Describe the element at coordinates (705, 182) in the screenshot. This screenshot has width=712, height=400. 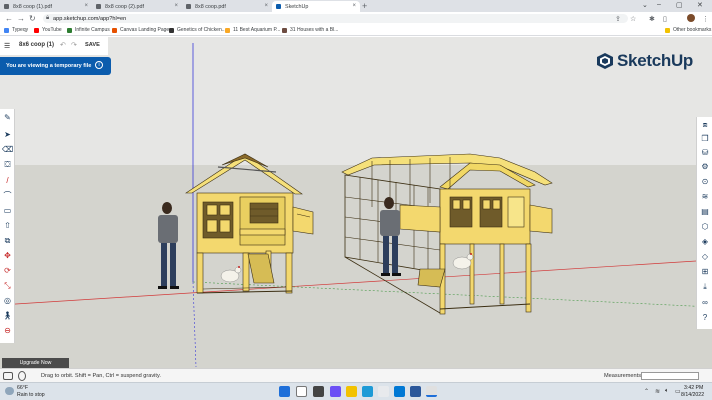
I see `scenes-icon: ⊙` at that location.